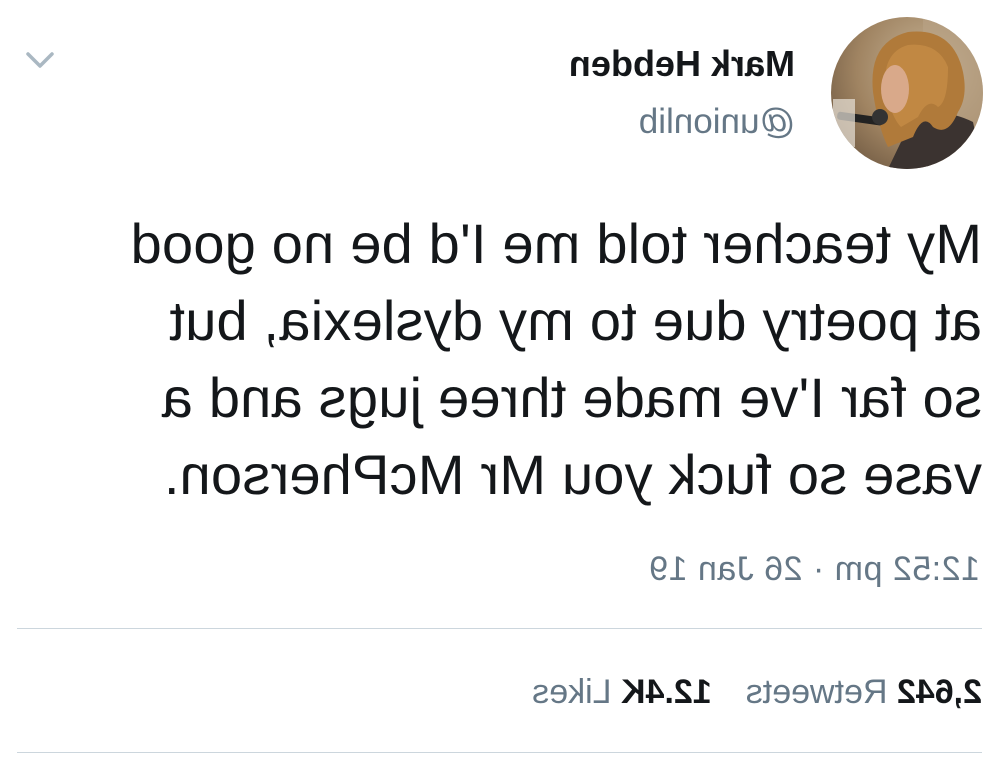  I want to click on tweet-timestamp: 12:52 pm · 26 Jan 19, so click(814, 569).